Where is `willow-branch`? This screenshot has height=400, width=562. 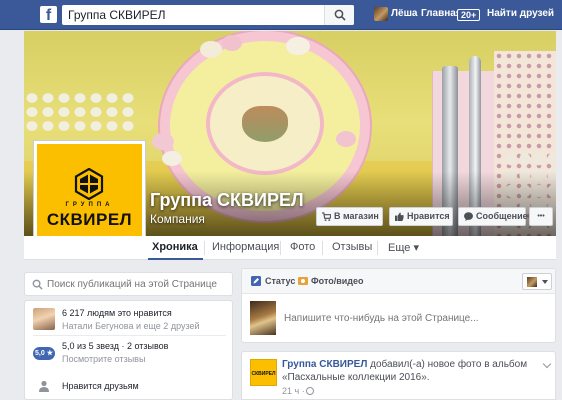 willow-branch is located at coordinates (79, 111).